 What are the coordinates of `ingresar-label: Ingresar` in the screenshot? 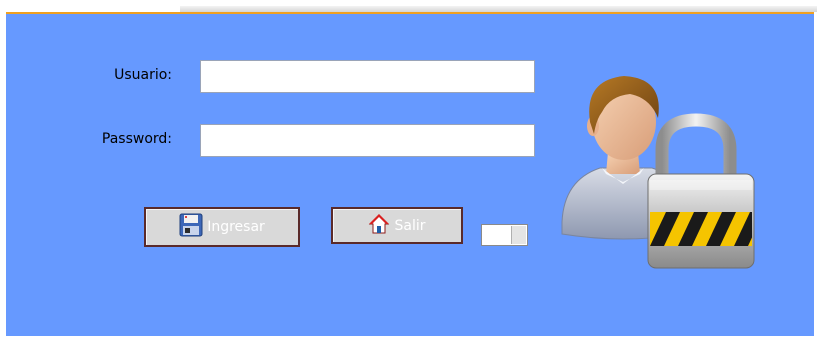 It's located at (236, 227).